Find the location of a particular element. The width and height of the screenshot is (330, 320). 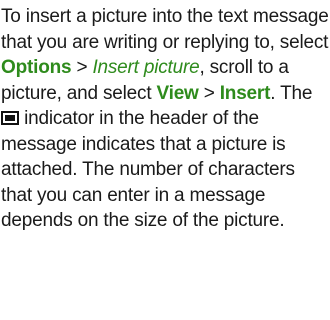

picture-attached-icon is located at coordinates (10, 118).